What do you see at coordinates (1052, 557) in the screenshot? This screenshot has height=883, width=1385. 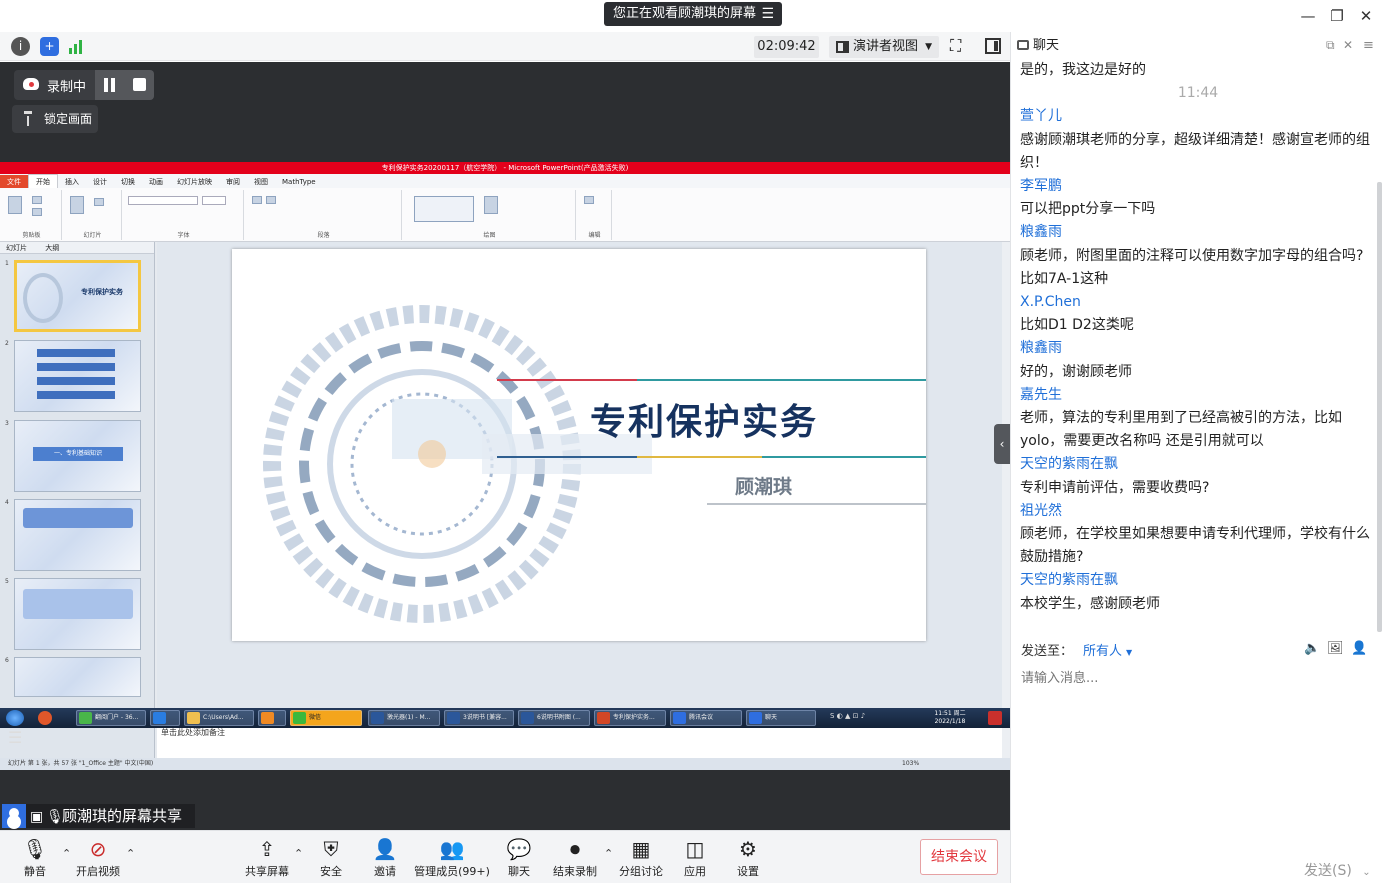 I see `chat-message-text: 鼓励措施?` at bounding box center [1052, 557].